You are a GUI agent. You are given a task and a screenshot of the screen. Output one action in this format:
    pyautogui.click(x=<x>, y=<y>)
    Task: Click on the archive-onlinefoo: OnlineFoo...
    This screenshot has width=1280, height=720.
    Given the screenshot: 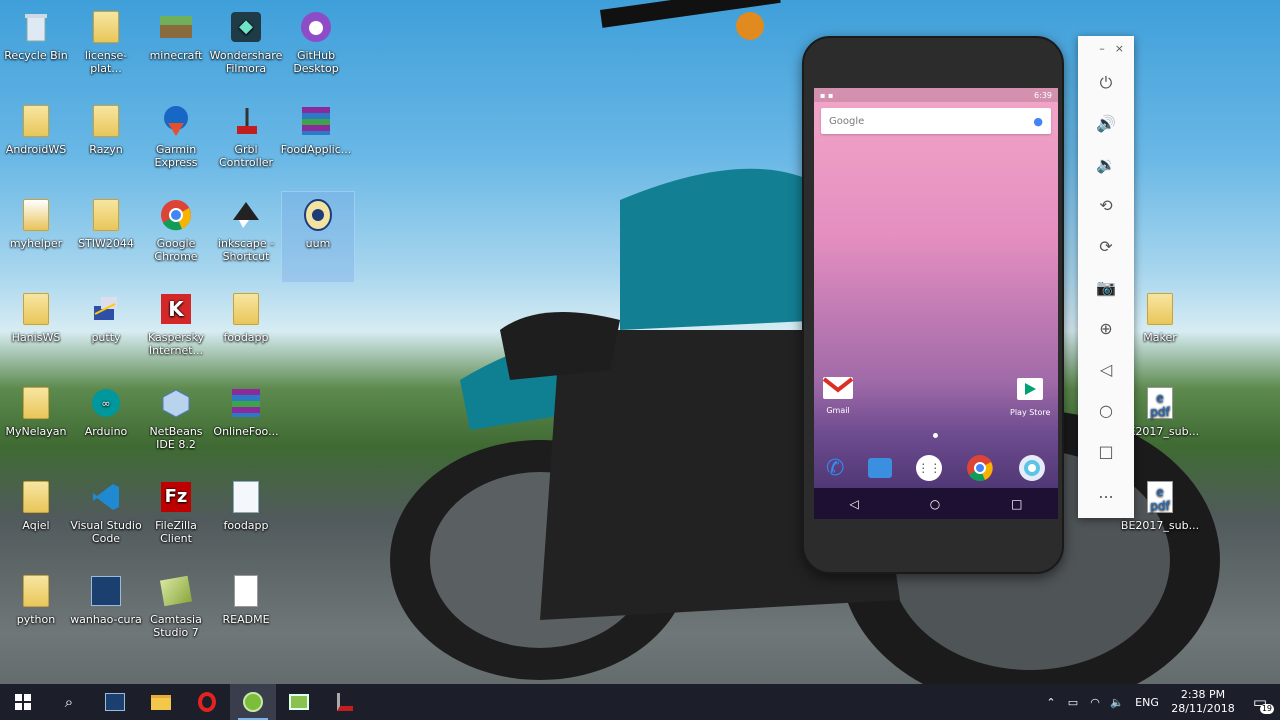 What is the action you would take?
    pyautogui.click(x=246, y=425)
    